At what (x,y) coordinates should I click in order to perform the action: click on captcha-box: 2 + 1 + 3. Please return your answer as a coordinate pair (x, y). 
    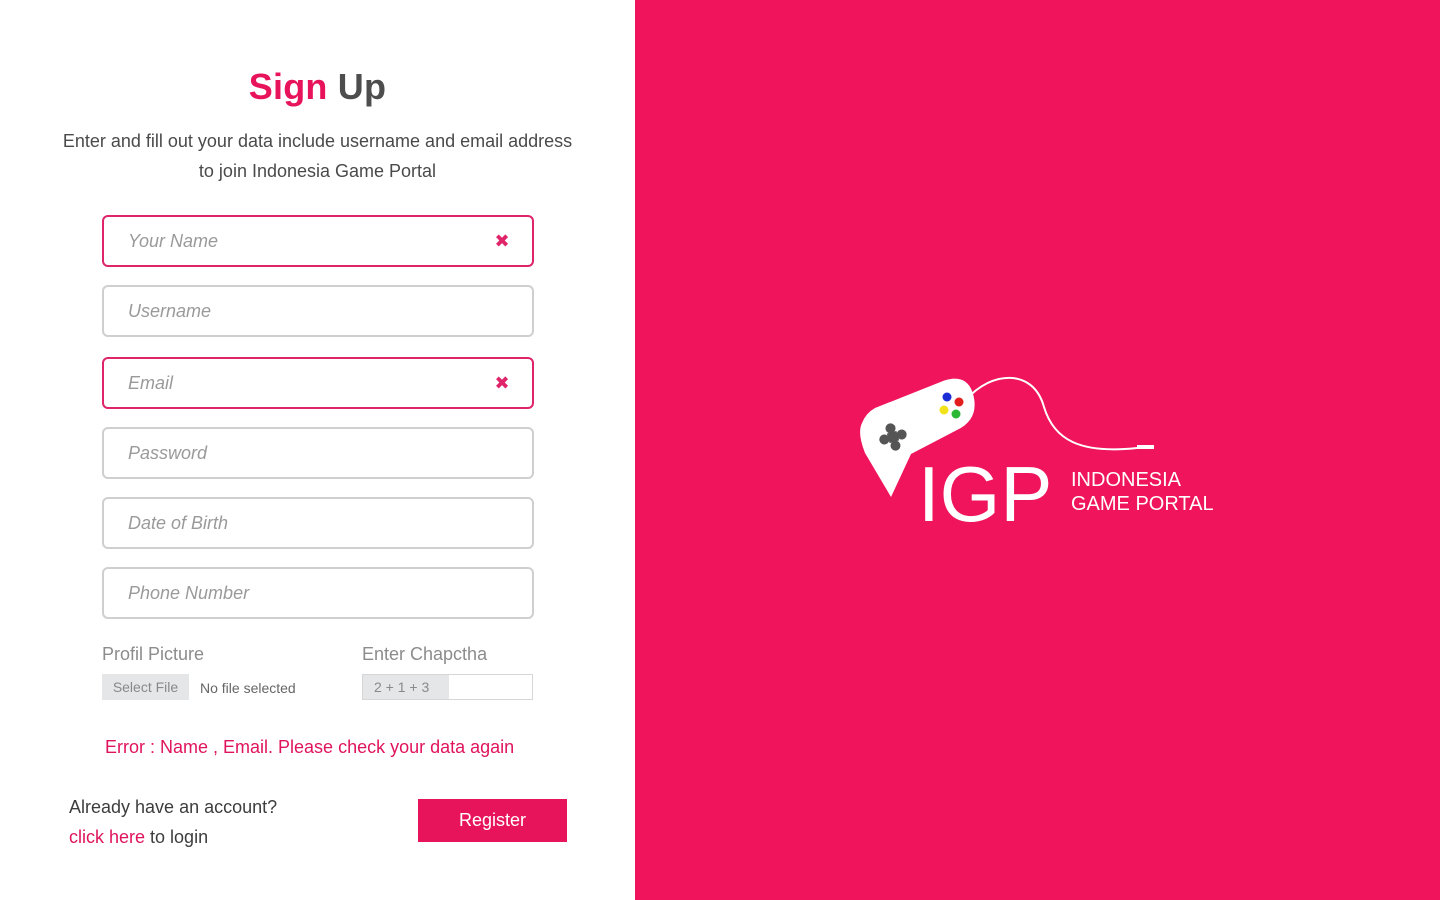
    Looking at the image, I should click on (447, 687).